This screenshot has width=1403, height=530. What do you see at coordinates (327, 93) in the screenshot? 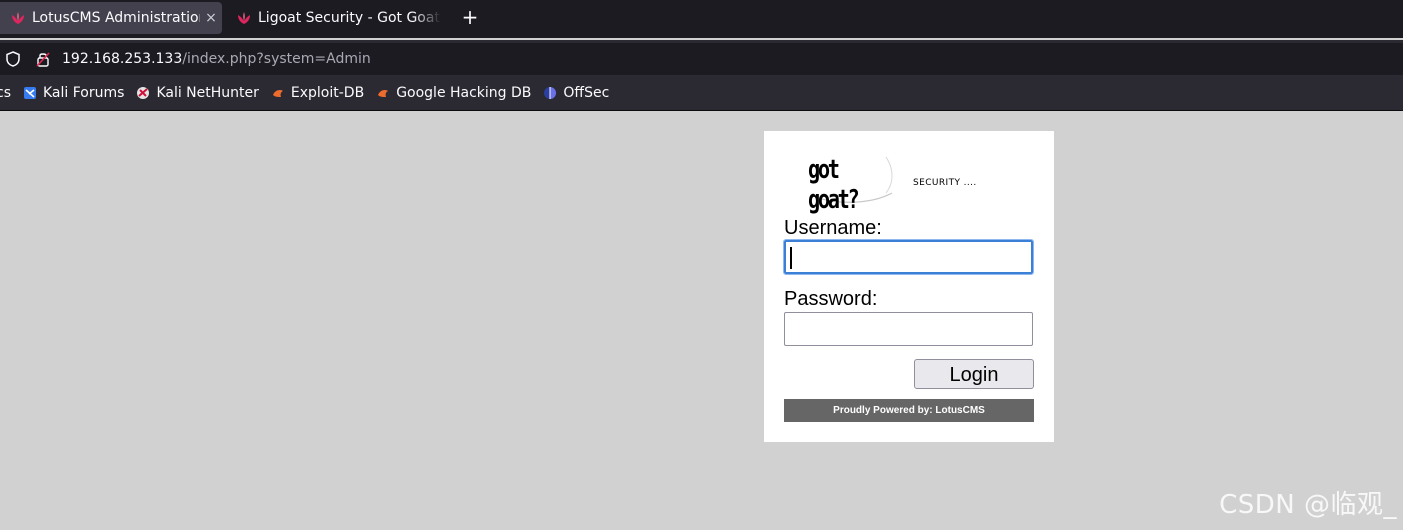
I see `bookmark-label: Exploit-DB` at bounding box center [327, 93].